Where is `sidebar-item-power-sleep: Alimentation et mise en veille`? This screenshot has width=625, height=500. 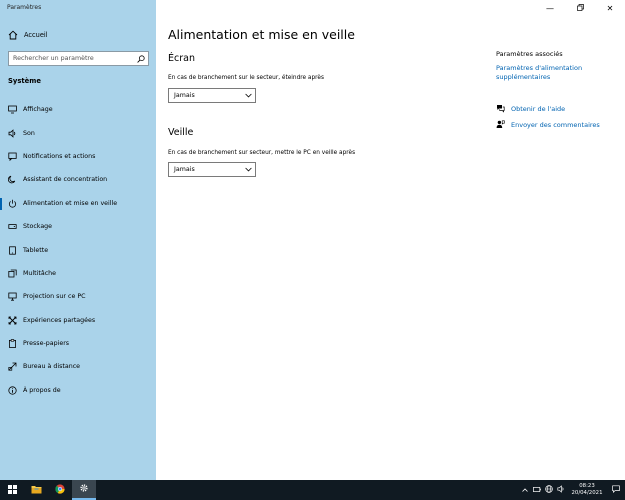
sidebar-item-power-sleep: Alimentation et mise en veille is located at coordinates (78, 203).